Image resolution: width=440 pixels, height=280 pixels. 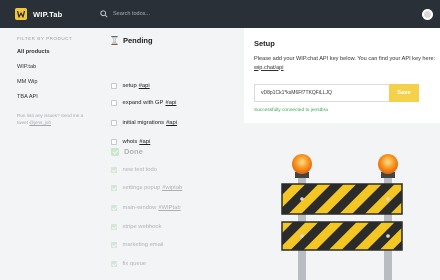 I want to click on checkmark-icon, so click(x=115, y=151).